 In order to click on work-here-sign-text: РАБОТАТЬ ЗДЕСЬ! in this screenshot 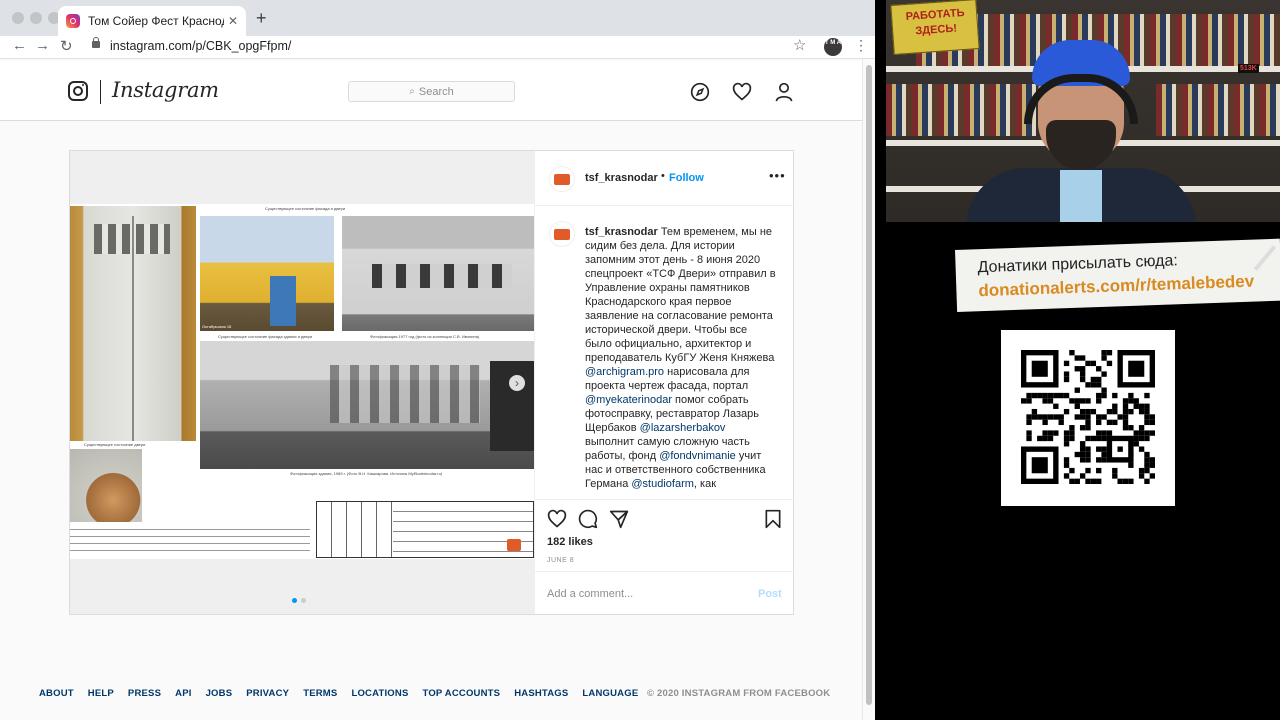, I will do `click(935, 22)`.